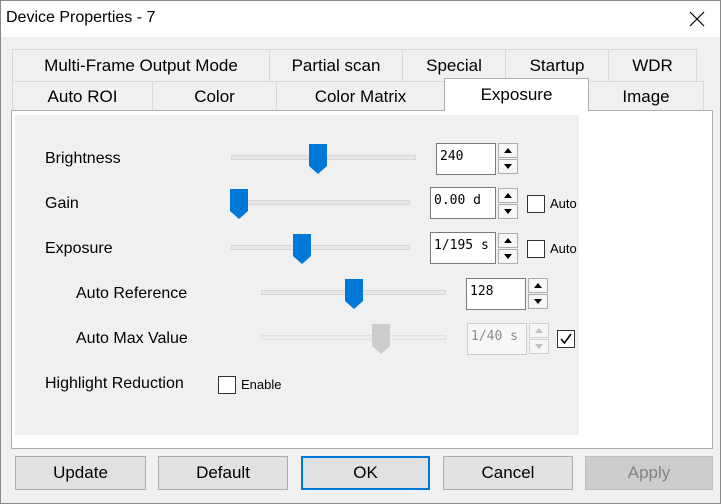 Image resolution: width=721 pixels, height=504 pixels. What do you see at coordinates (141, 65) in the screenshot?
I see `tab-multi-frame-output-mode: Multi-Frame Output Mode` at bounding box center [141, 65].